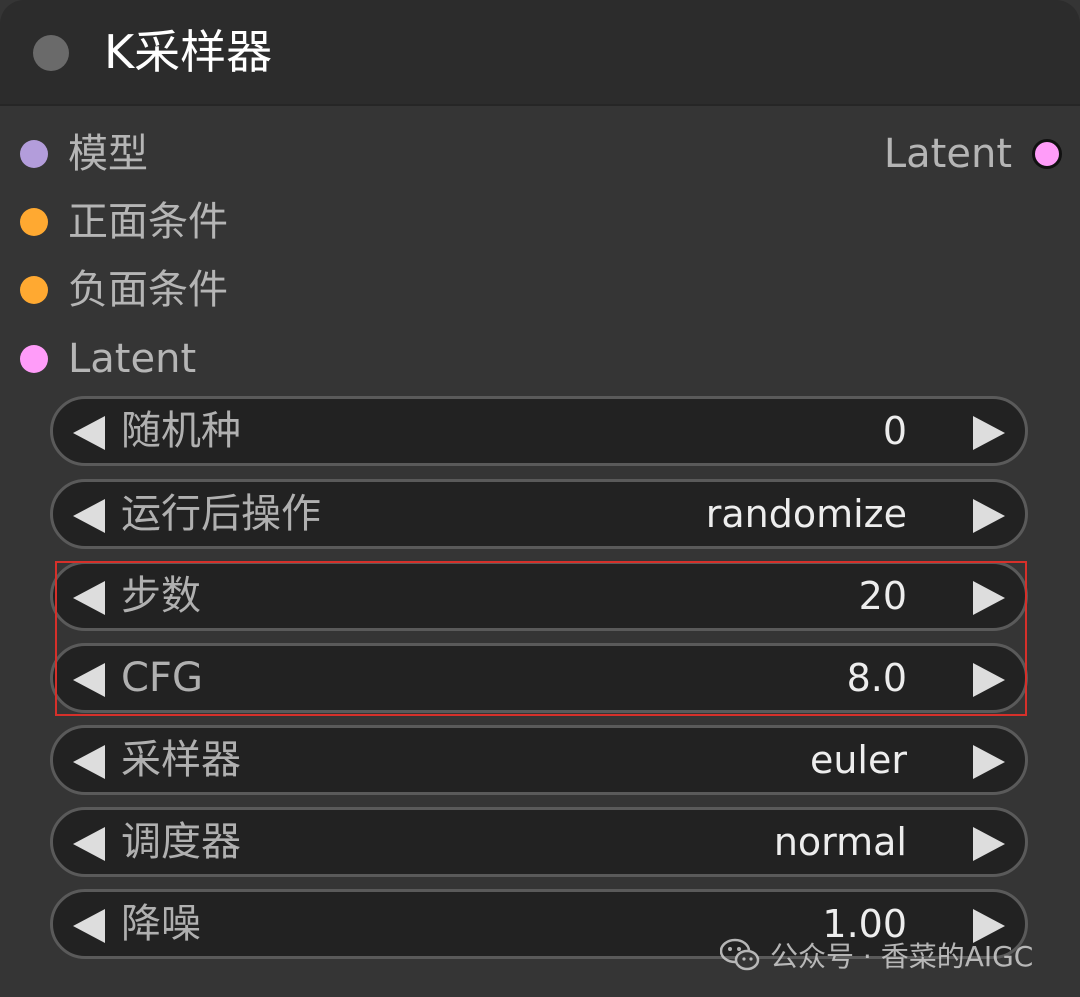 This screenshot has width=1080, height=997. What do you see at coordinates (539, 596) in the screenshot?
I see `widget-steps: 步数 20` at bounding box center [539, 596].